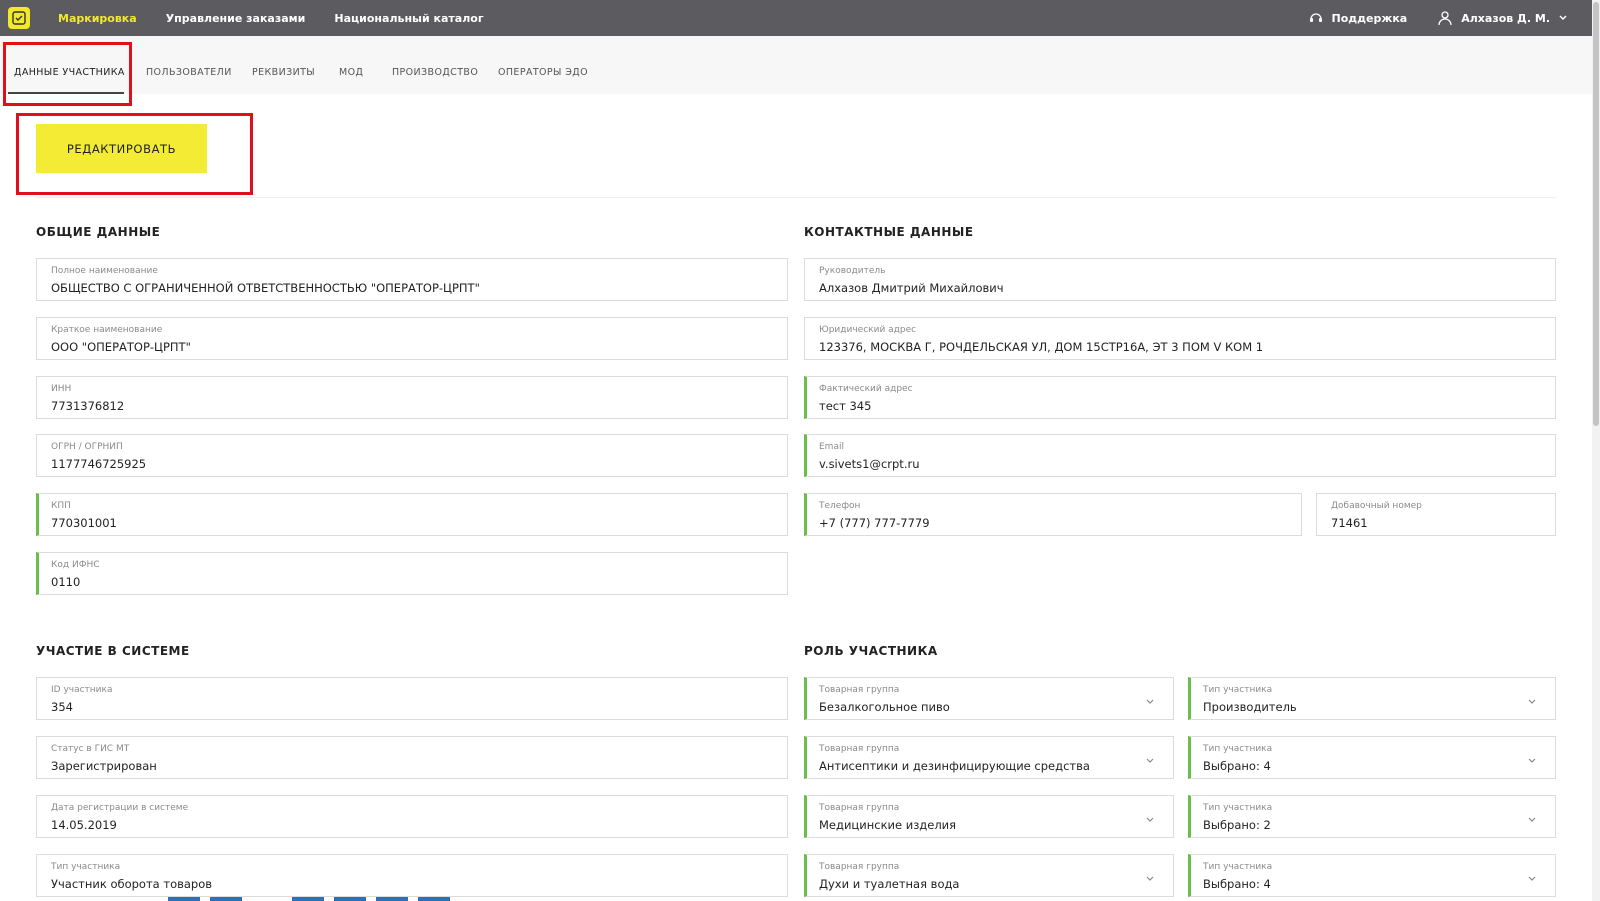  What do you see at coordinates (121, 347) in the screenshot?
I see `field-value: ООО "ОПЕРАТОР-ЦРПТ"` at bounding box center [121, 347].